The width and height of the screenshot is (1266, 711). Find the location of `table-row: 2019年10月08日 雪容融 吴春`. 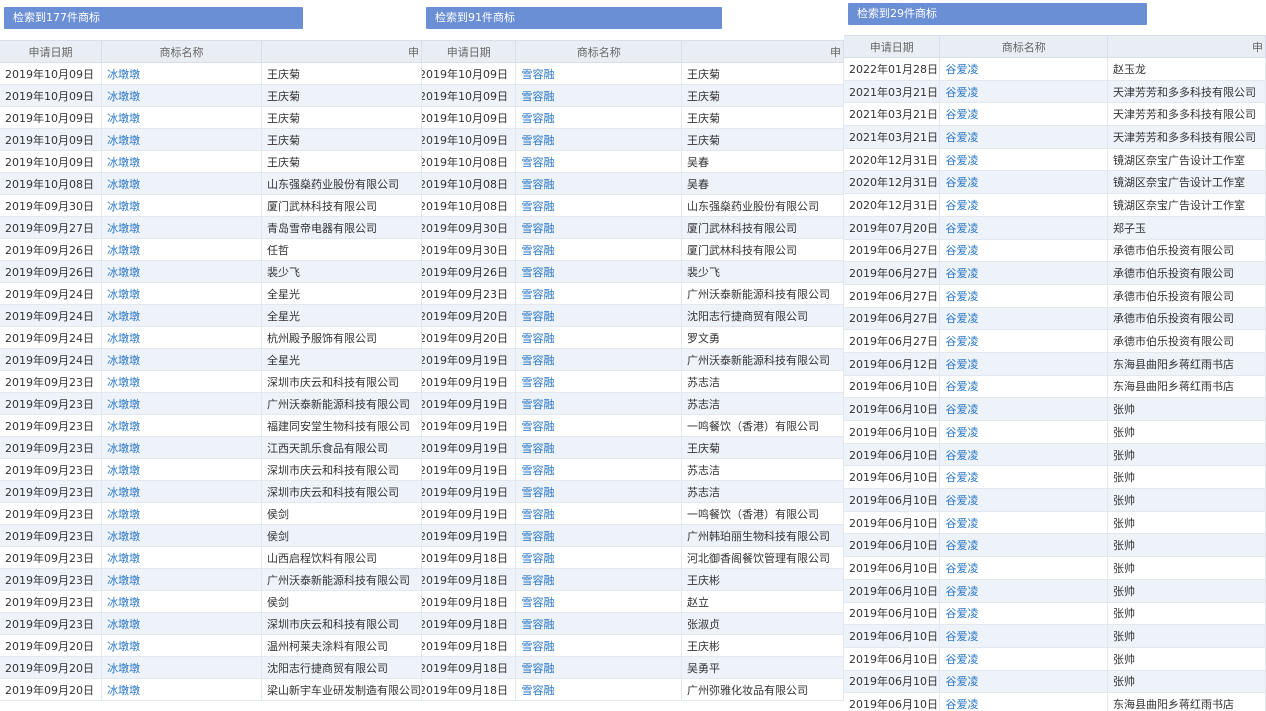

table-row: 2019年10月08日 雪容融 吴春 is located at coordinates (633, 183).